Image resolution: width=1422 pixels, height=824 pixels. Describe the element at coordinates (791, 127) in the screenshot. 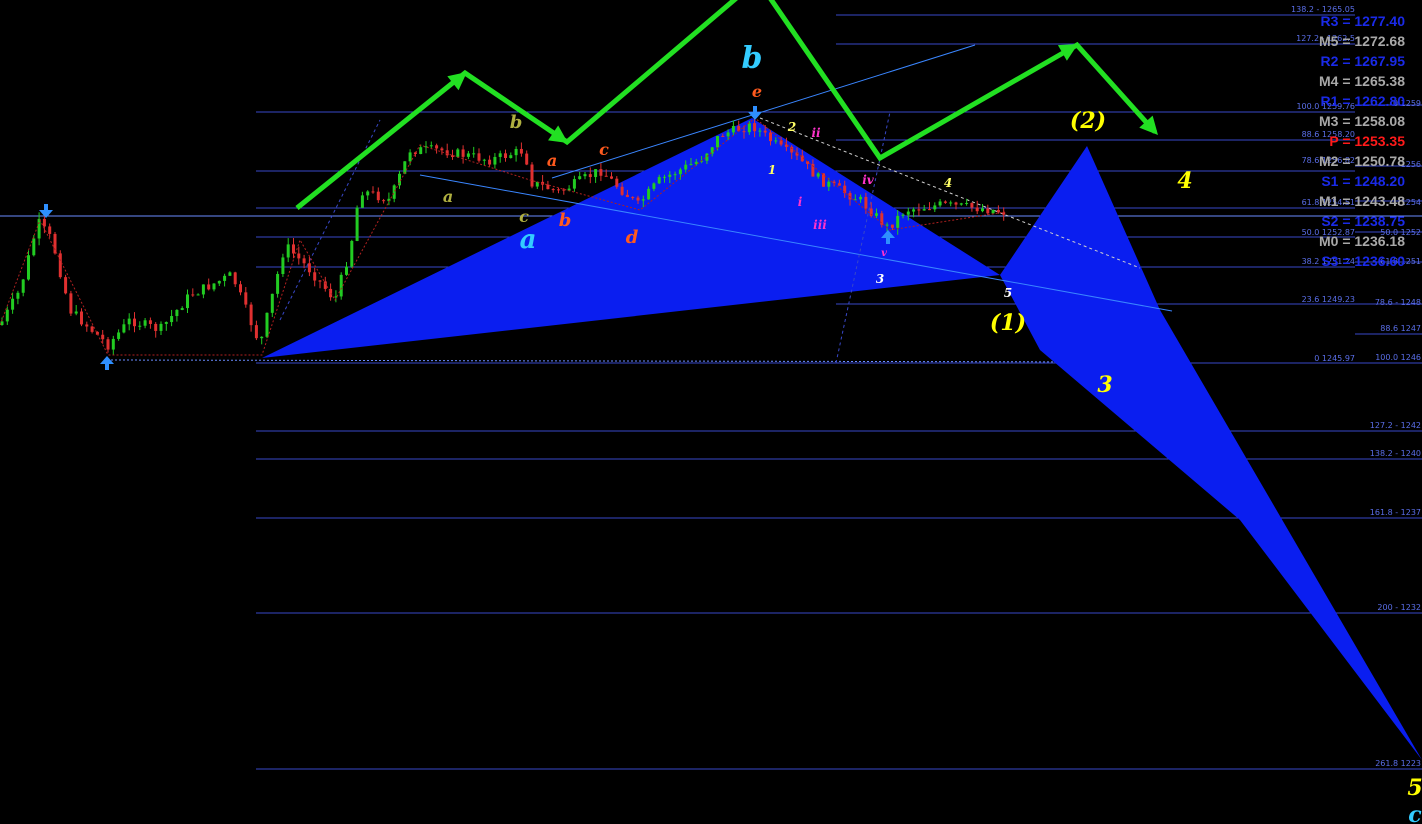

I see `wave-2-small: 2` at that location.